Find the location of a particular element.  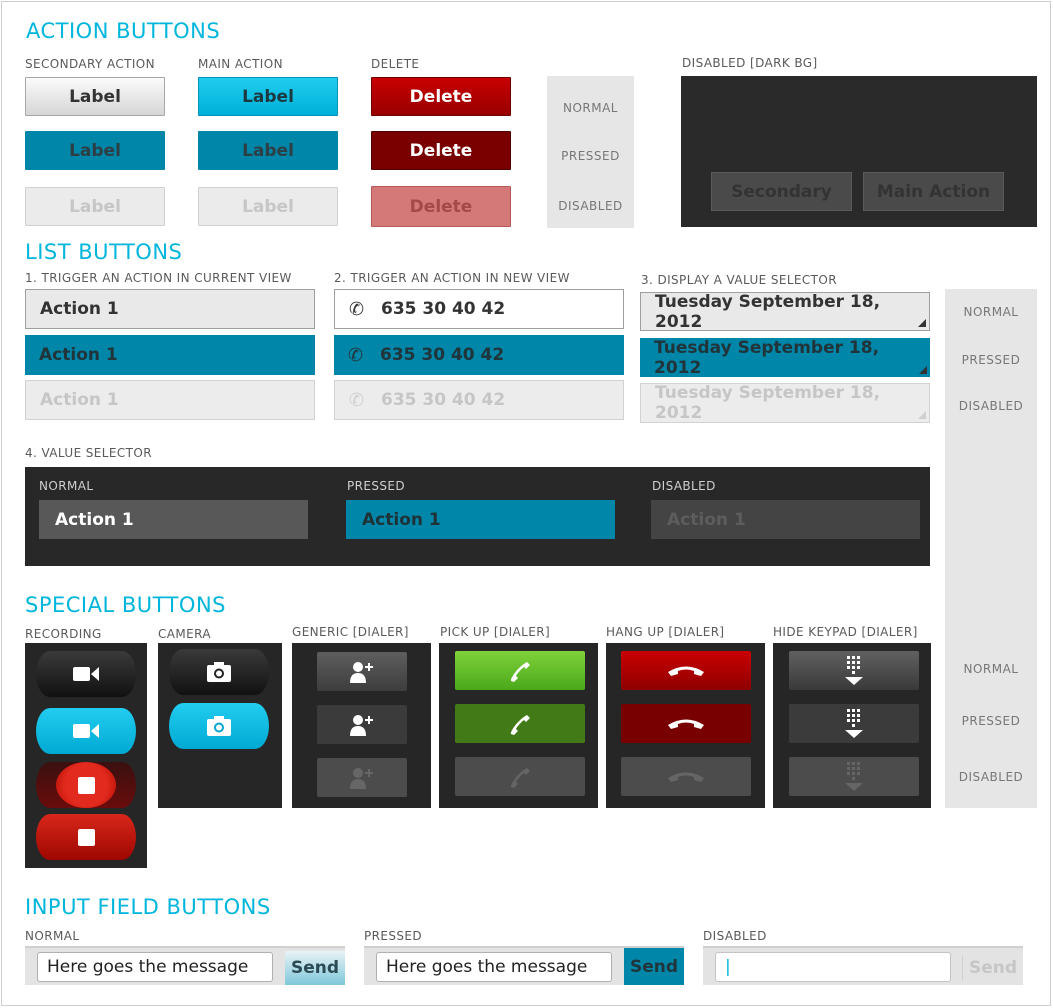

caption-generic-dialer: GENERIC [DIALER] is located at coordinates (350, 632).